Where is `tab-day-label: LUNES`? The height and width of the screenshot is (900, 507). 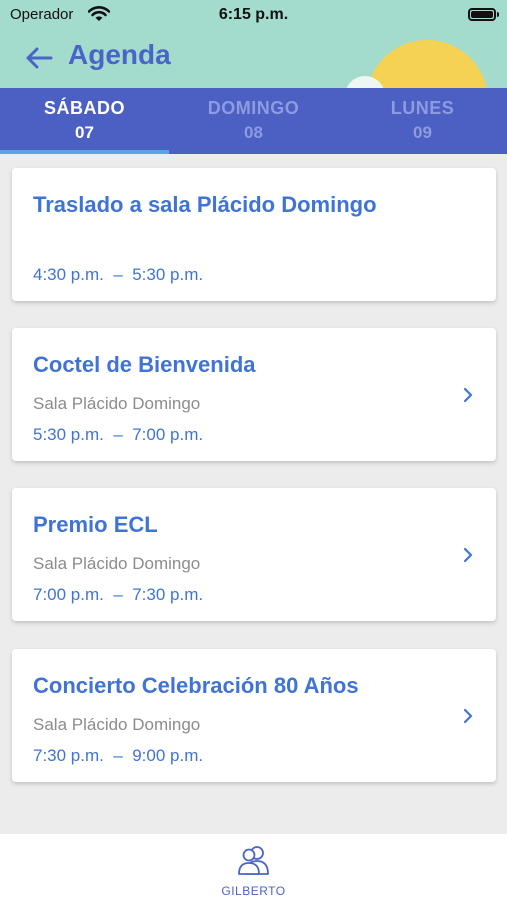
tab-day-label: LUNES is located at coordinates (422, 108).